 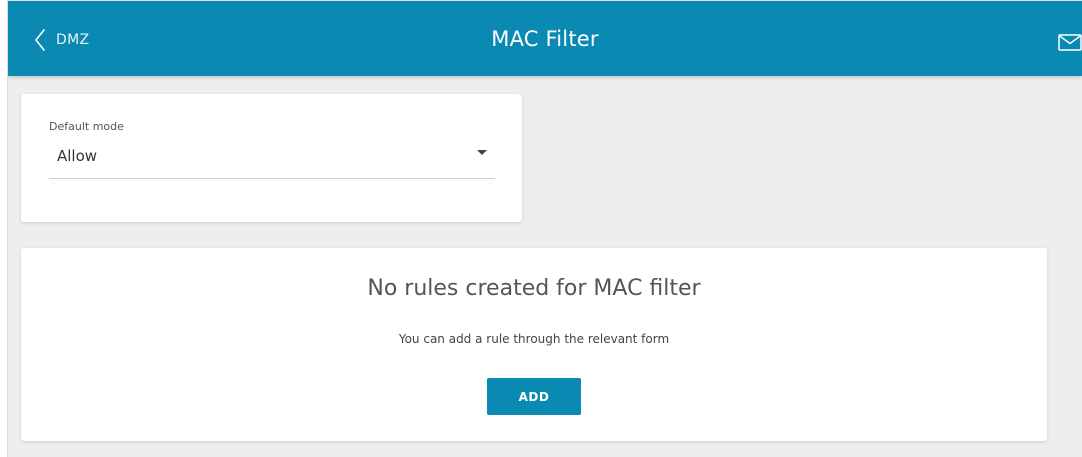 I want to click on page-title: MAC Filter, so click(x=545, y=39).